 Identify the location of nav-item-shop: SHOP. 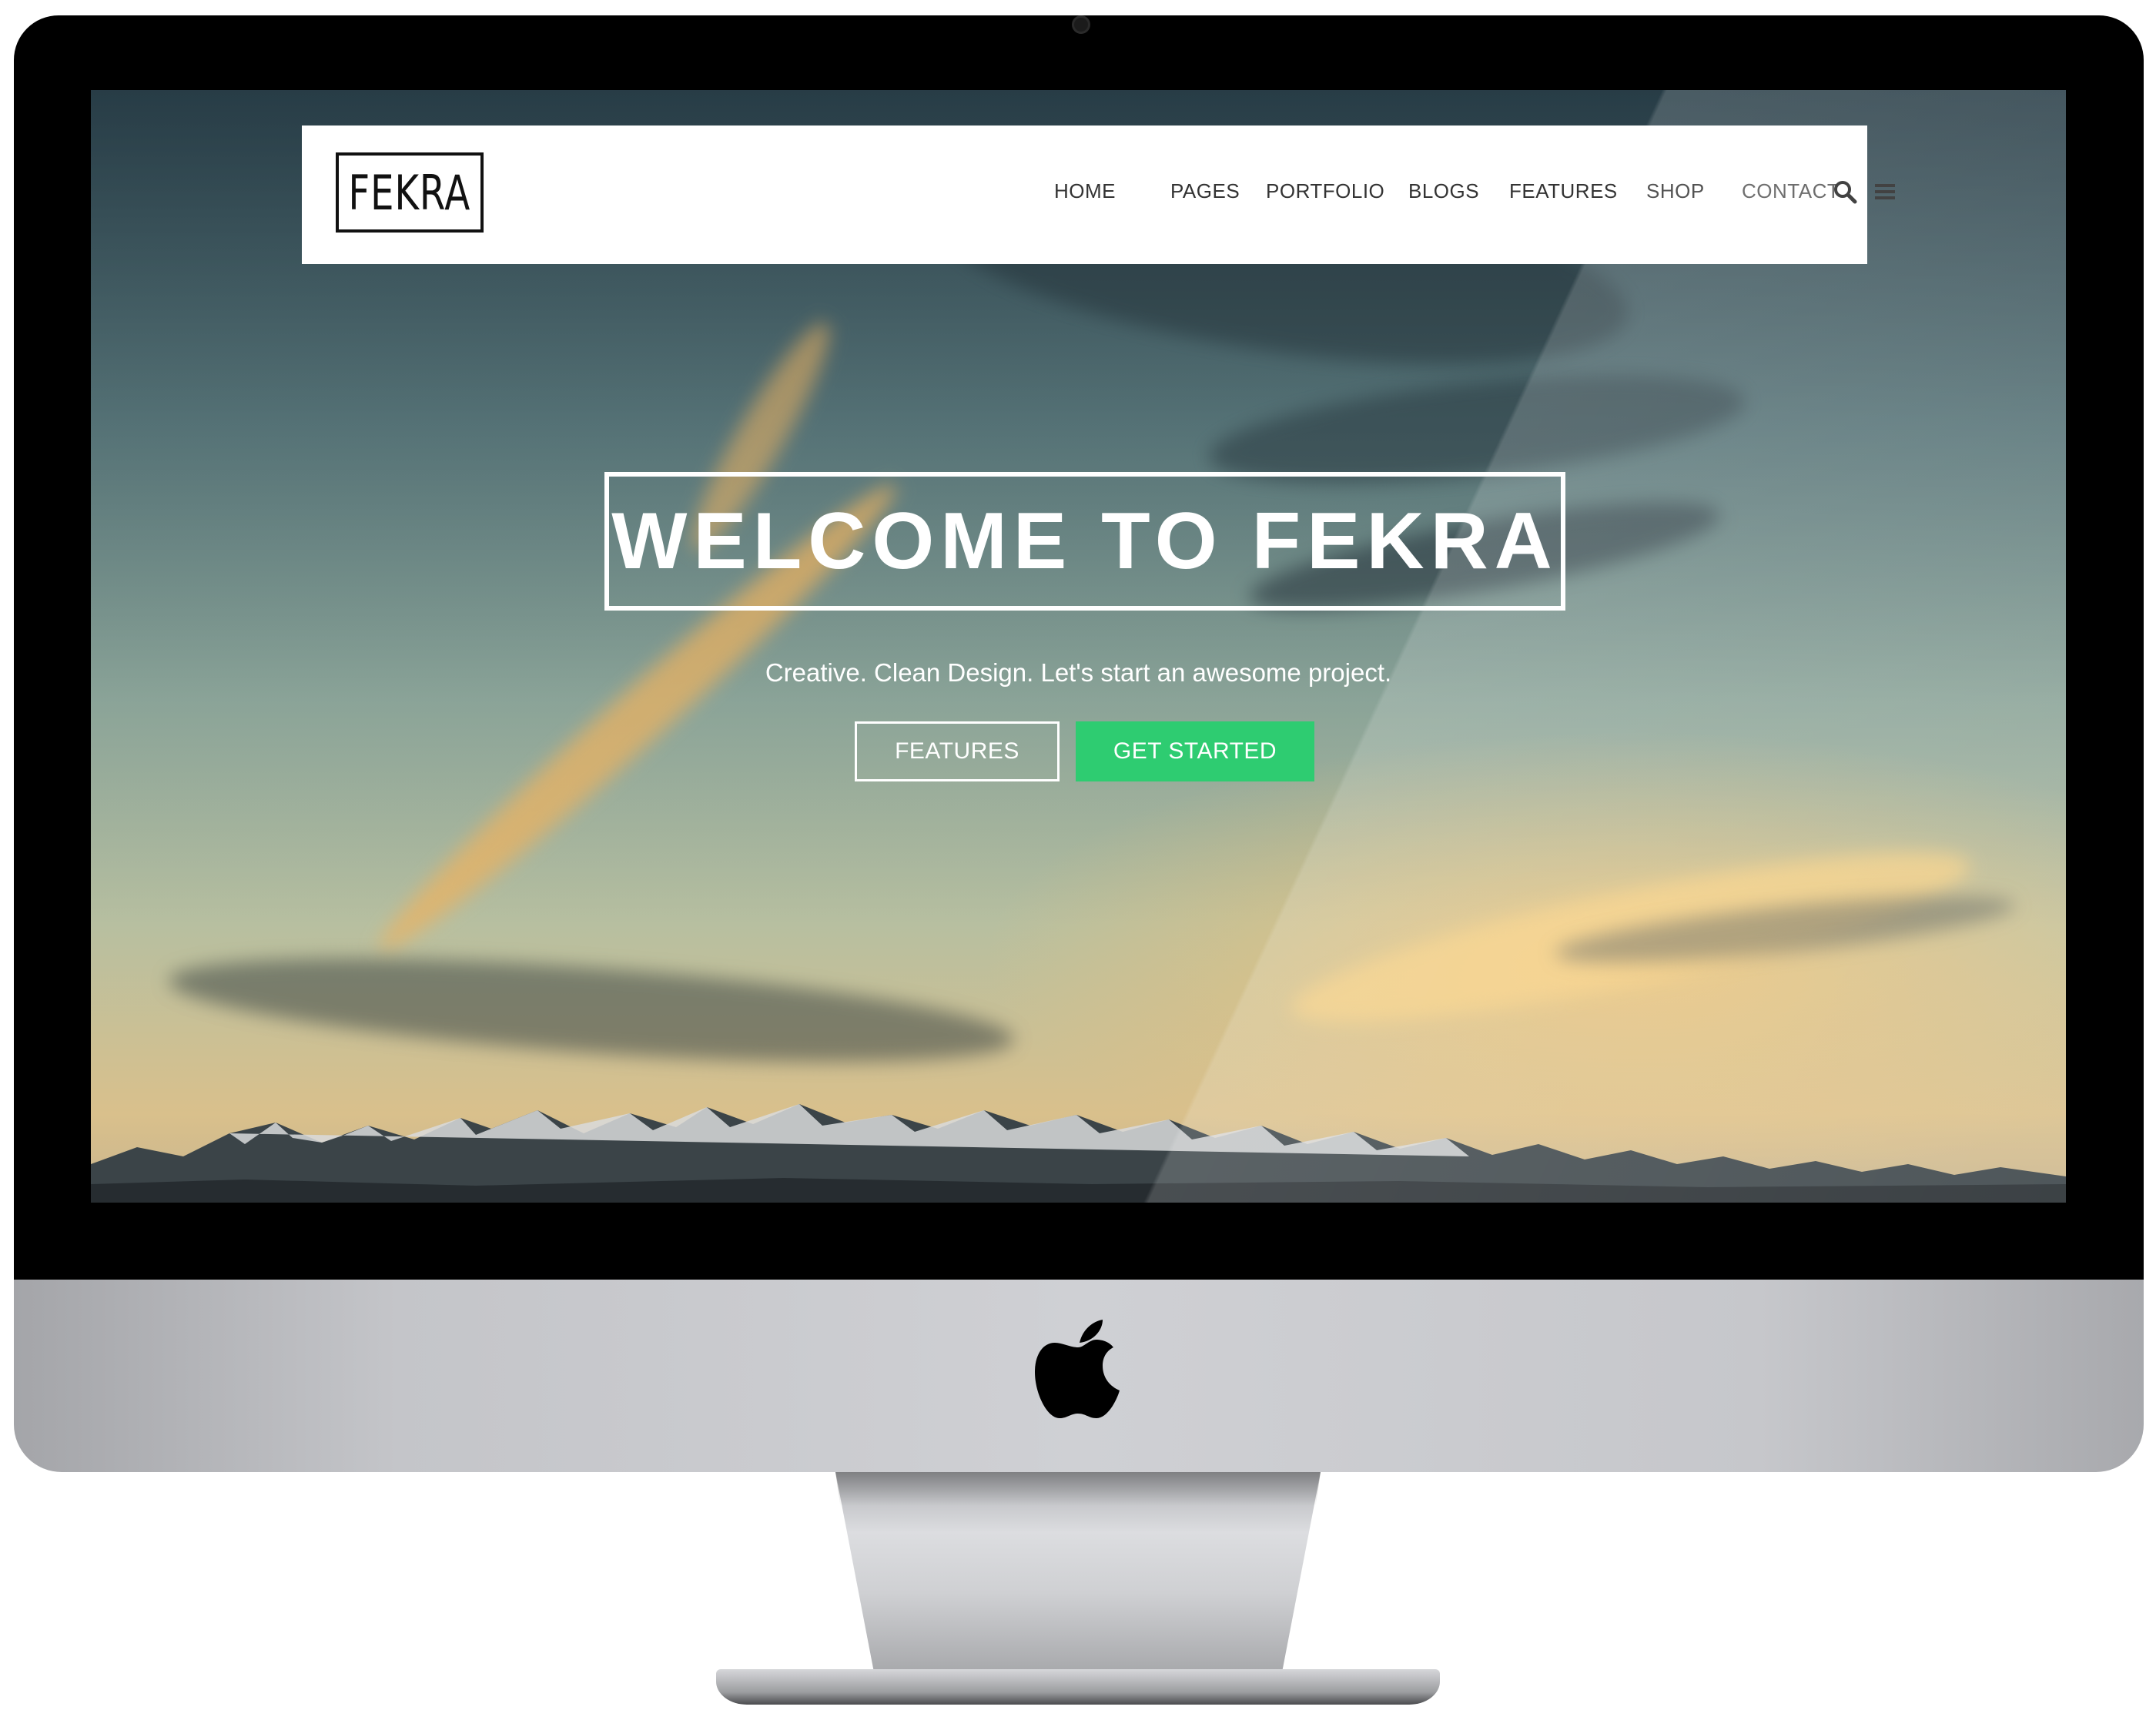
(1675, 191).